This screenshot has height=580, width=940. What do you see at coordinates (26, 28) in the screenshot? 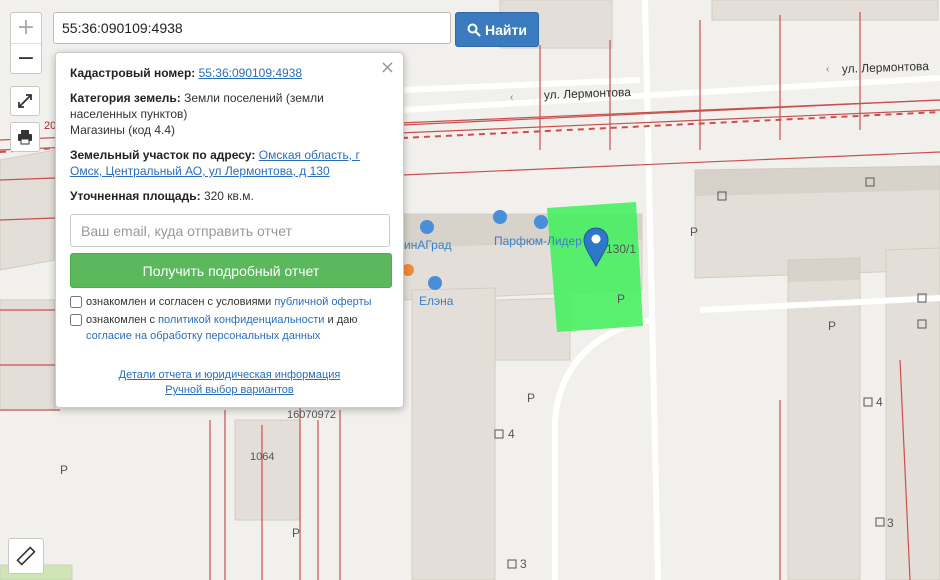
I see `zoom-in-button: +` at bounding box center [26, 28].